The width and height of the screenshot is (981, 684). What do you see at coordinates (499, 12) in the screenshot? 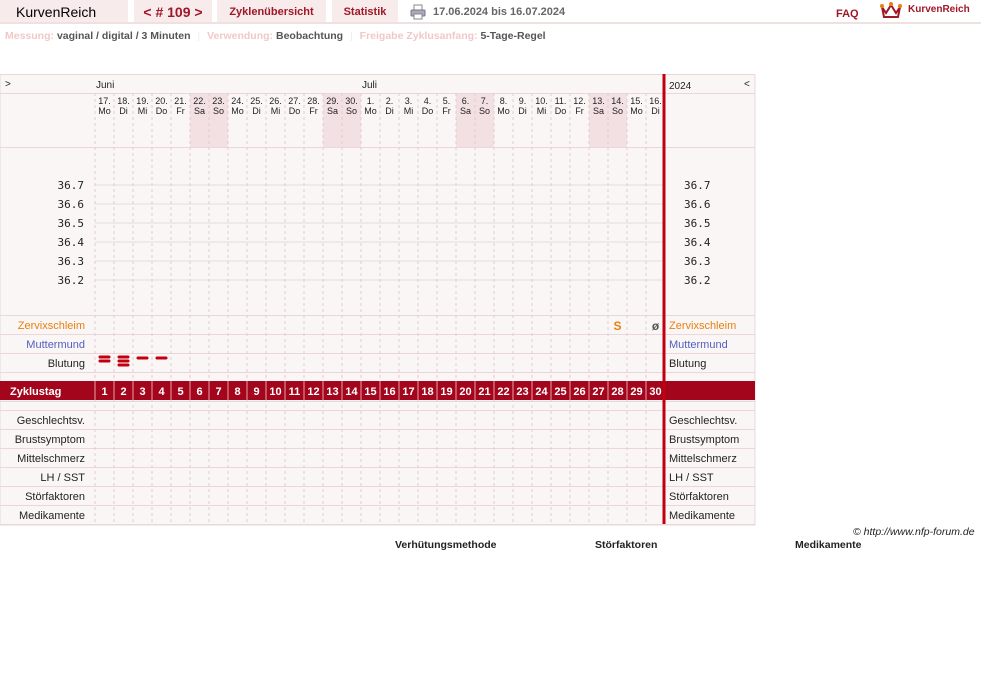
I see `date-range: 17.06.2024 bis 16.07.2024` at bounding box center [499, 12].